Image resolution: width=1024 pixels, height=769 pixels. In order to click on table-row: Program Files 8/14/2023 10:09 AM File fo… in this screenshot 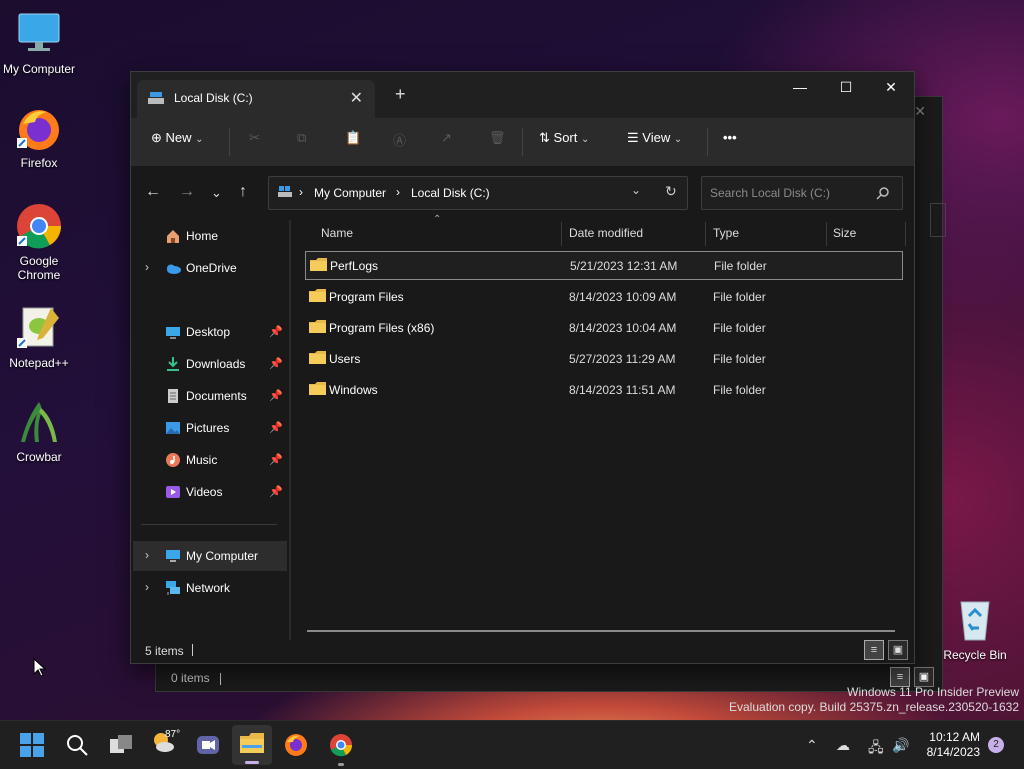, I will do `click(603, 296)`.